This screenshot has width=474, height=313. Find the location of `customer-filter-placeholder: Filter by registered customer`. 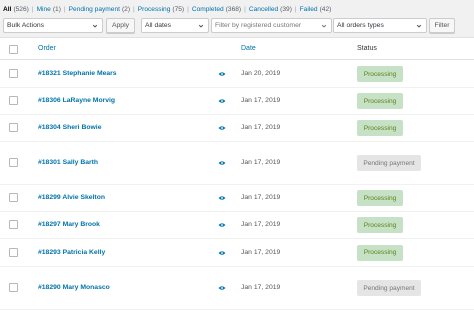

customer-filter-placeholder: Filter by registered customer is located at coordinates (258, 25).